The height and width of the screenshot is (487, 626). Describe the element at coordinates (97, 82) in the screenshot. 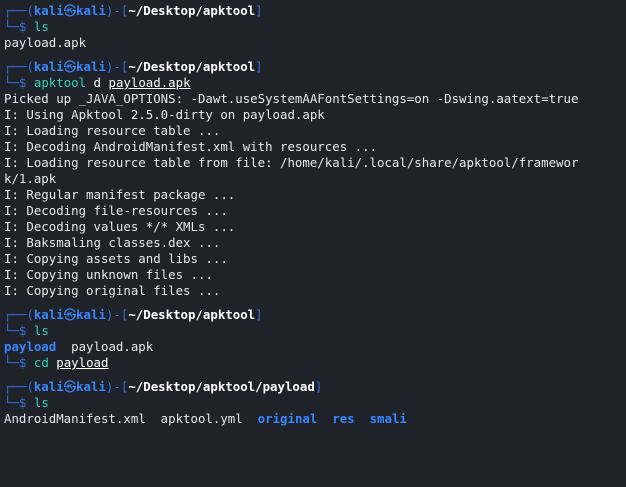

I see `command-arg: d` at that location.